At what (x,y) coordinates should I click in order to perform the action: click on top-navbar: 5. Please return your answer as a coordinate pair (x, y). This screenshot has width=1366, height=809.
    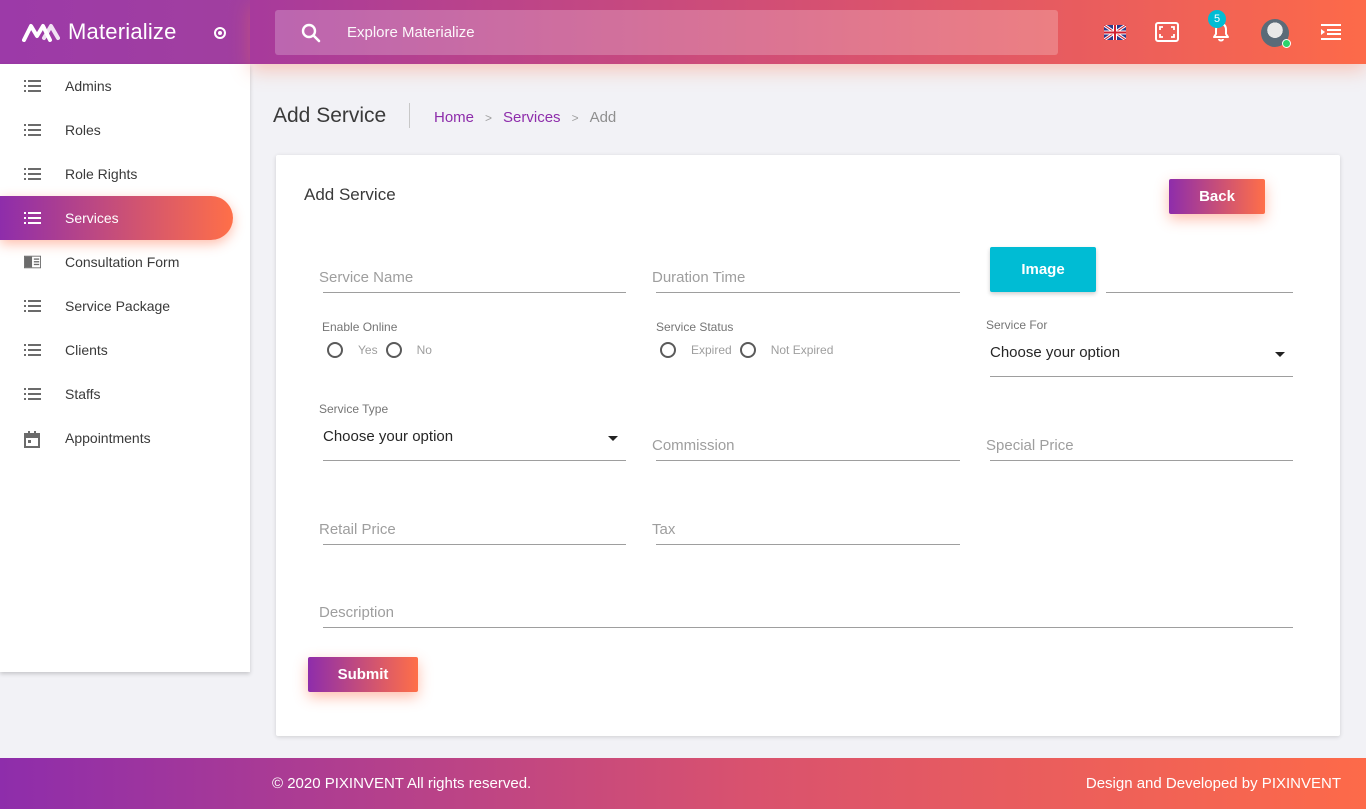
    Looking at the image, I should click on (808, 32).